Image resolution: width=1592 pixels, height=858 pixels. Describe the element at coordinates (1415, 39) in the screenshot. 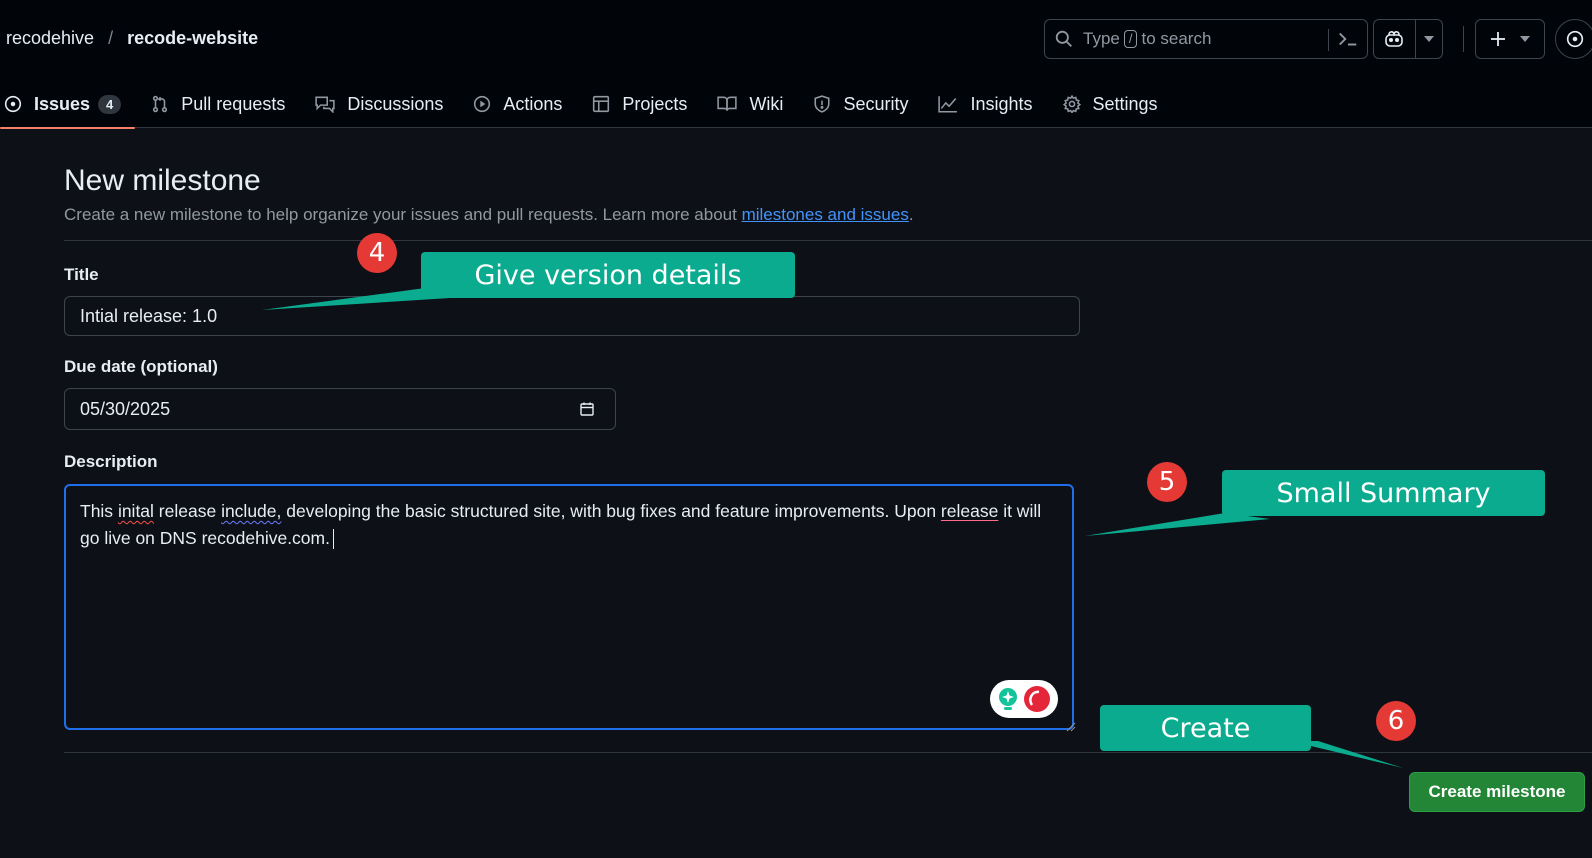

I see `copilot-divider` at that location.